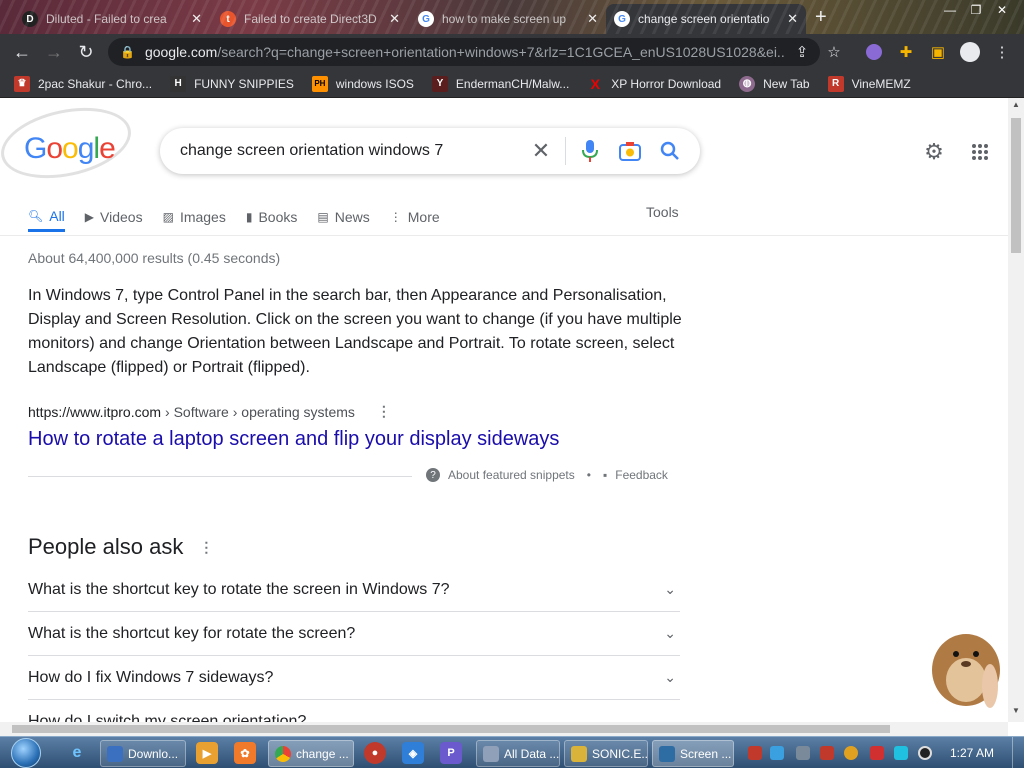 This screenshot has width=1024, height=769. Describe the element at coordinates (901, 753) in the screenshot. I see `monitor-icon` at that location.